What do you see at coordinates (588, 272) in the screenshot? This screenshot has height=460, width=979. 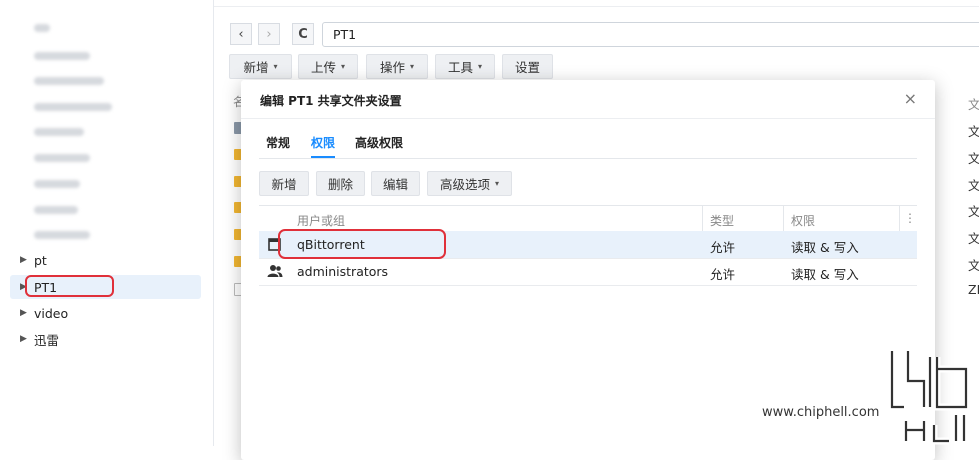 I see `table-row: administrators 允许 读取 & 写入` at bounding box center [588, 272].